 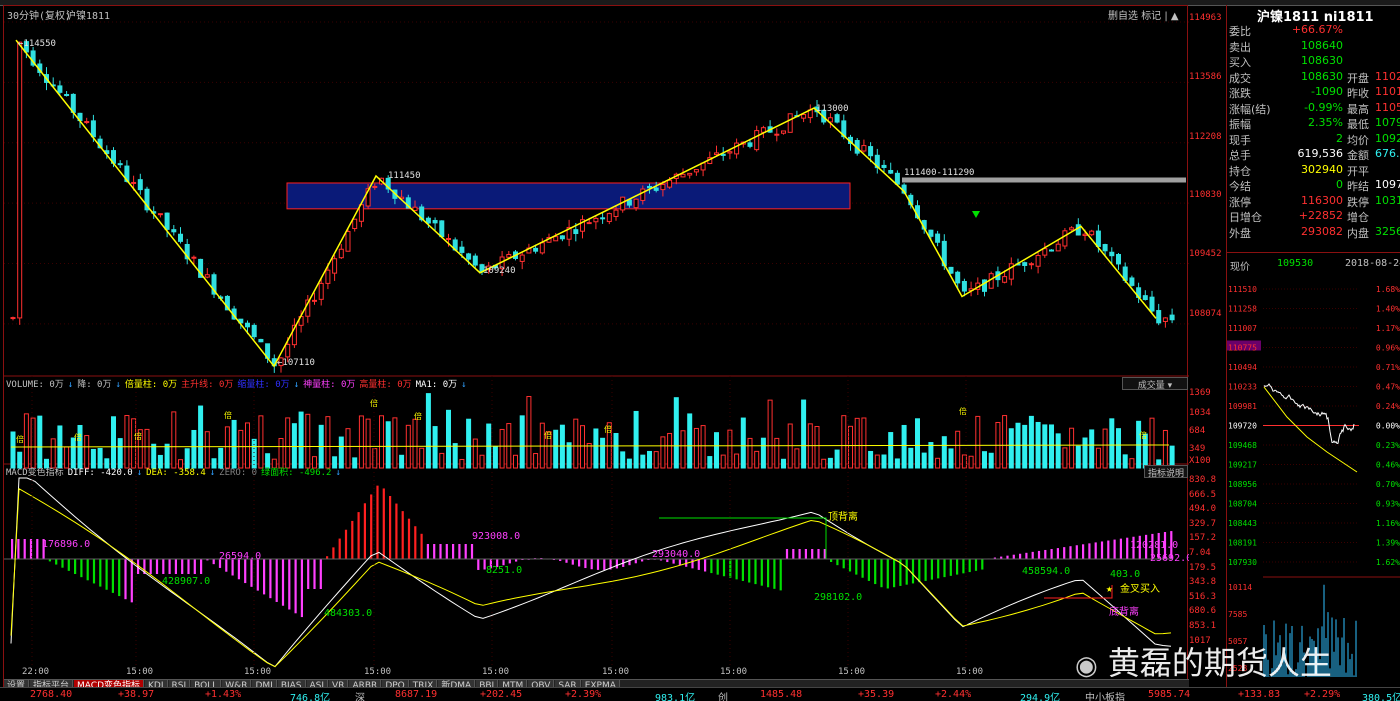 I want to click on quote-label: 今结, so click(x=1240, y=186).